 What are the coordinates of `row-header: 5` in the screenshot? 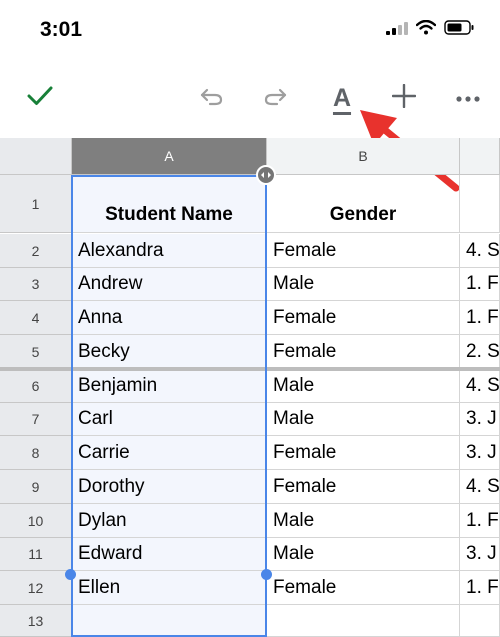 It's located at (36, 352).